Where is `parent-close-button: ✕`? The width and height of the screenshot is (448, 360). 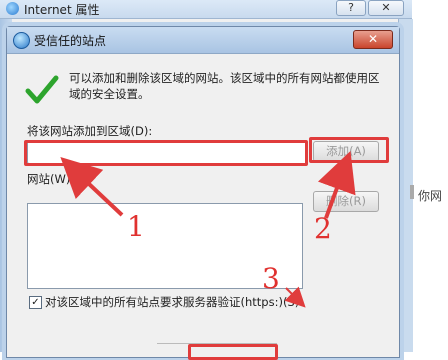
parent-close-button: ✕ is located at coordinates (386, 8).